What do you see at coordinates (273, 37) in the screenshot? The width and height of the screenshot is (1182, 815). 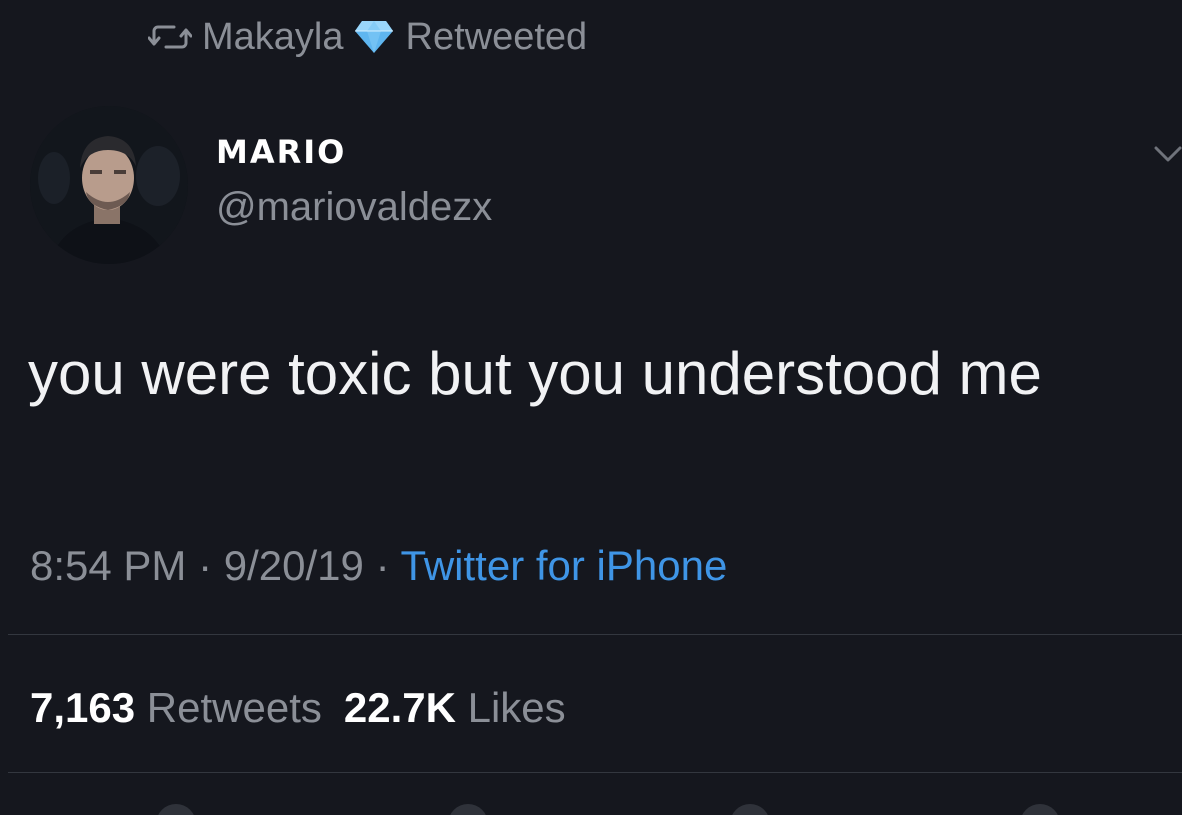 I see `retweeter-name: Makayla` at bounding box center [273, 37].